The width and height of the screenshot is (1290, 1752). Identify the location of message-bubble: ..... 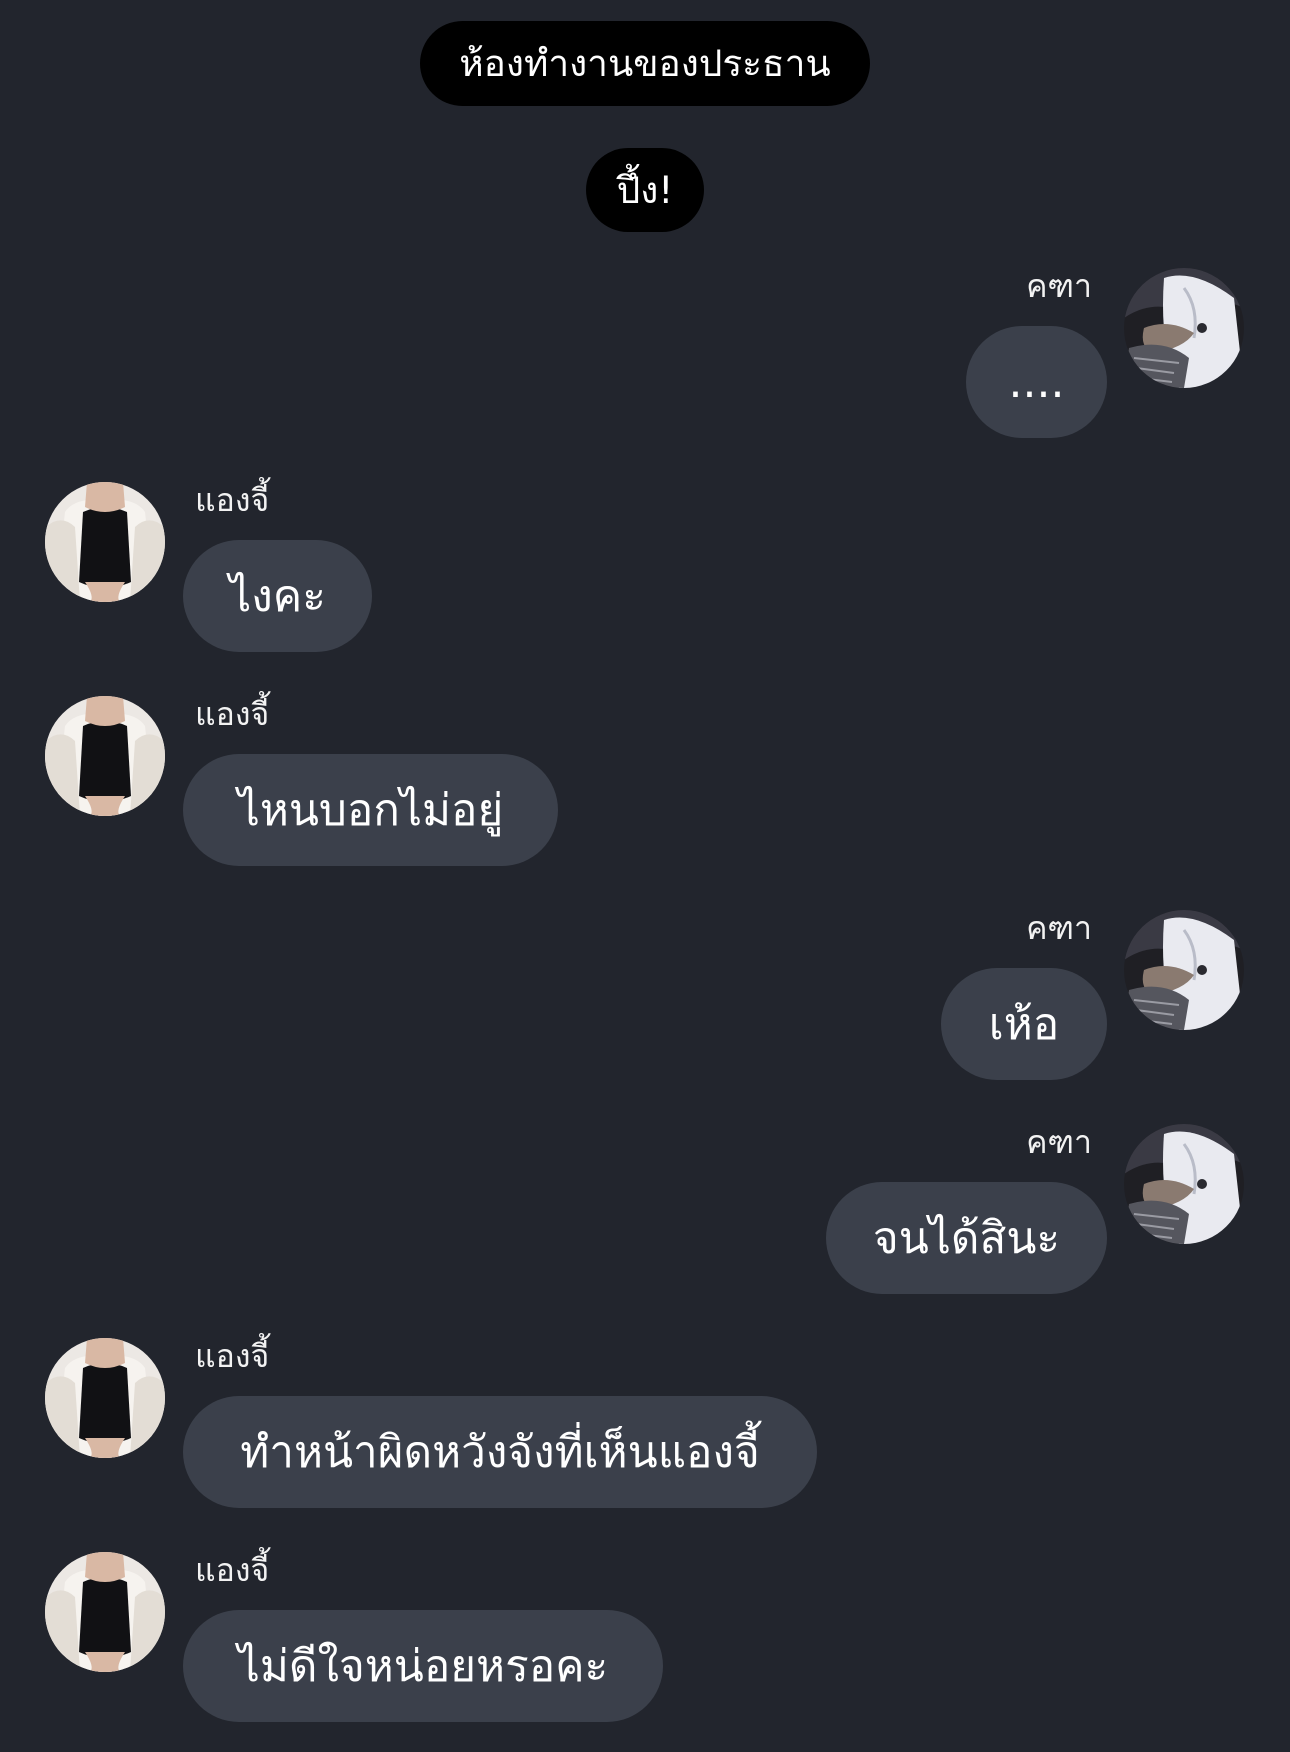
(1036, 382).